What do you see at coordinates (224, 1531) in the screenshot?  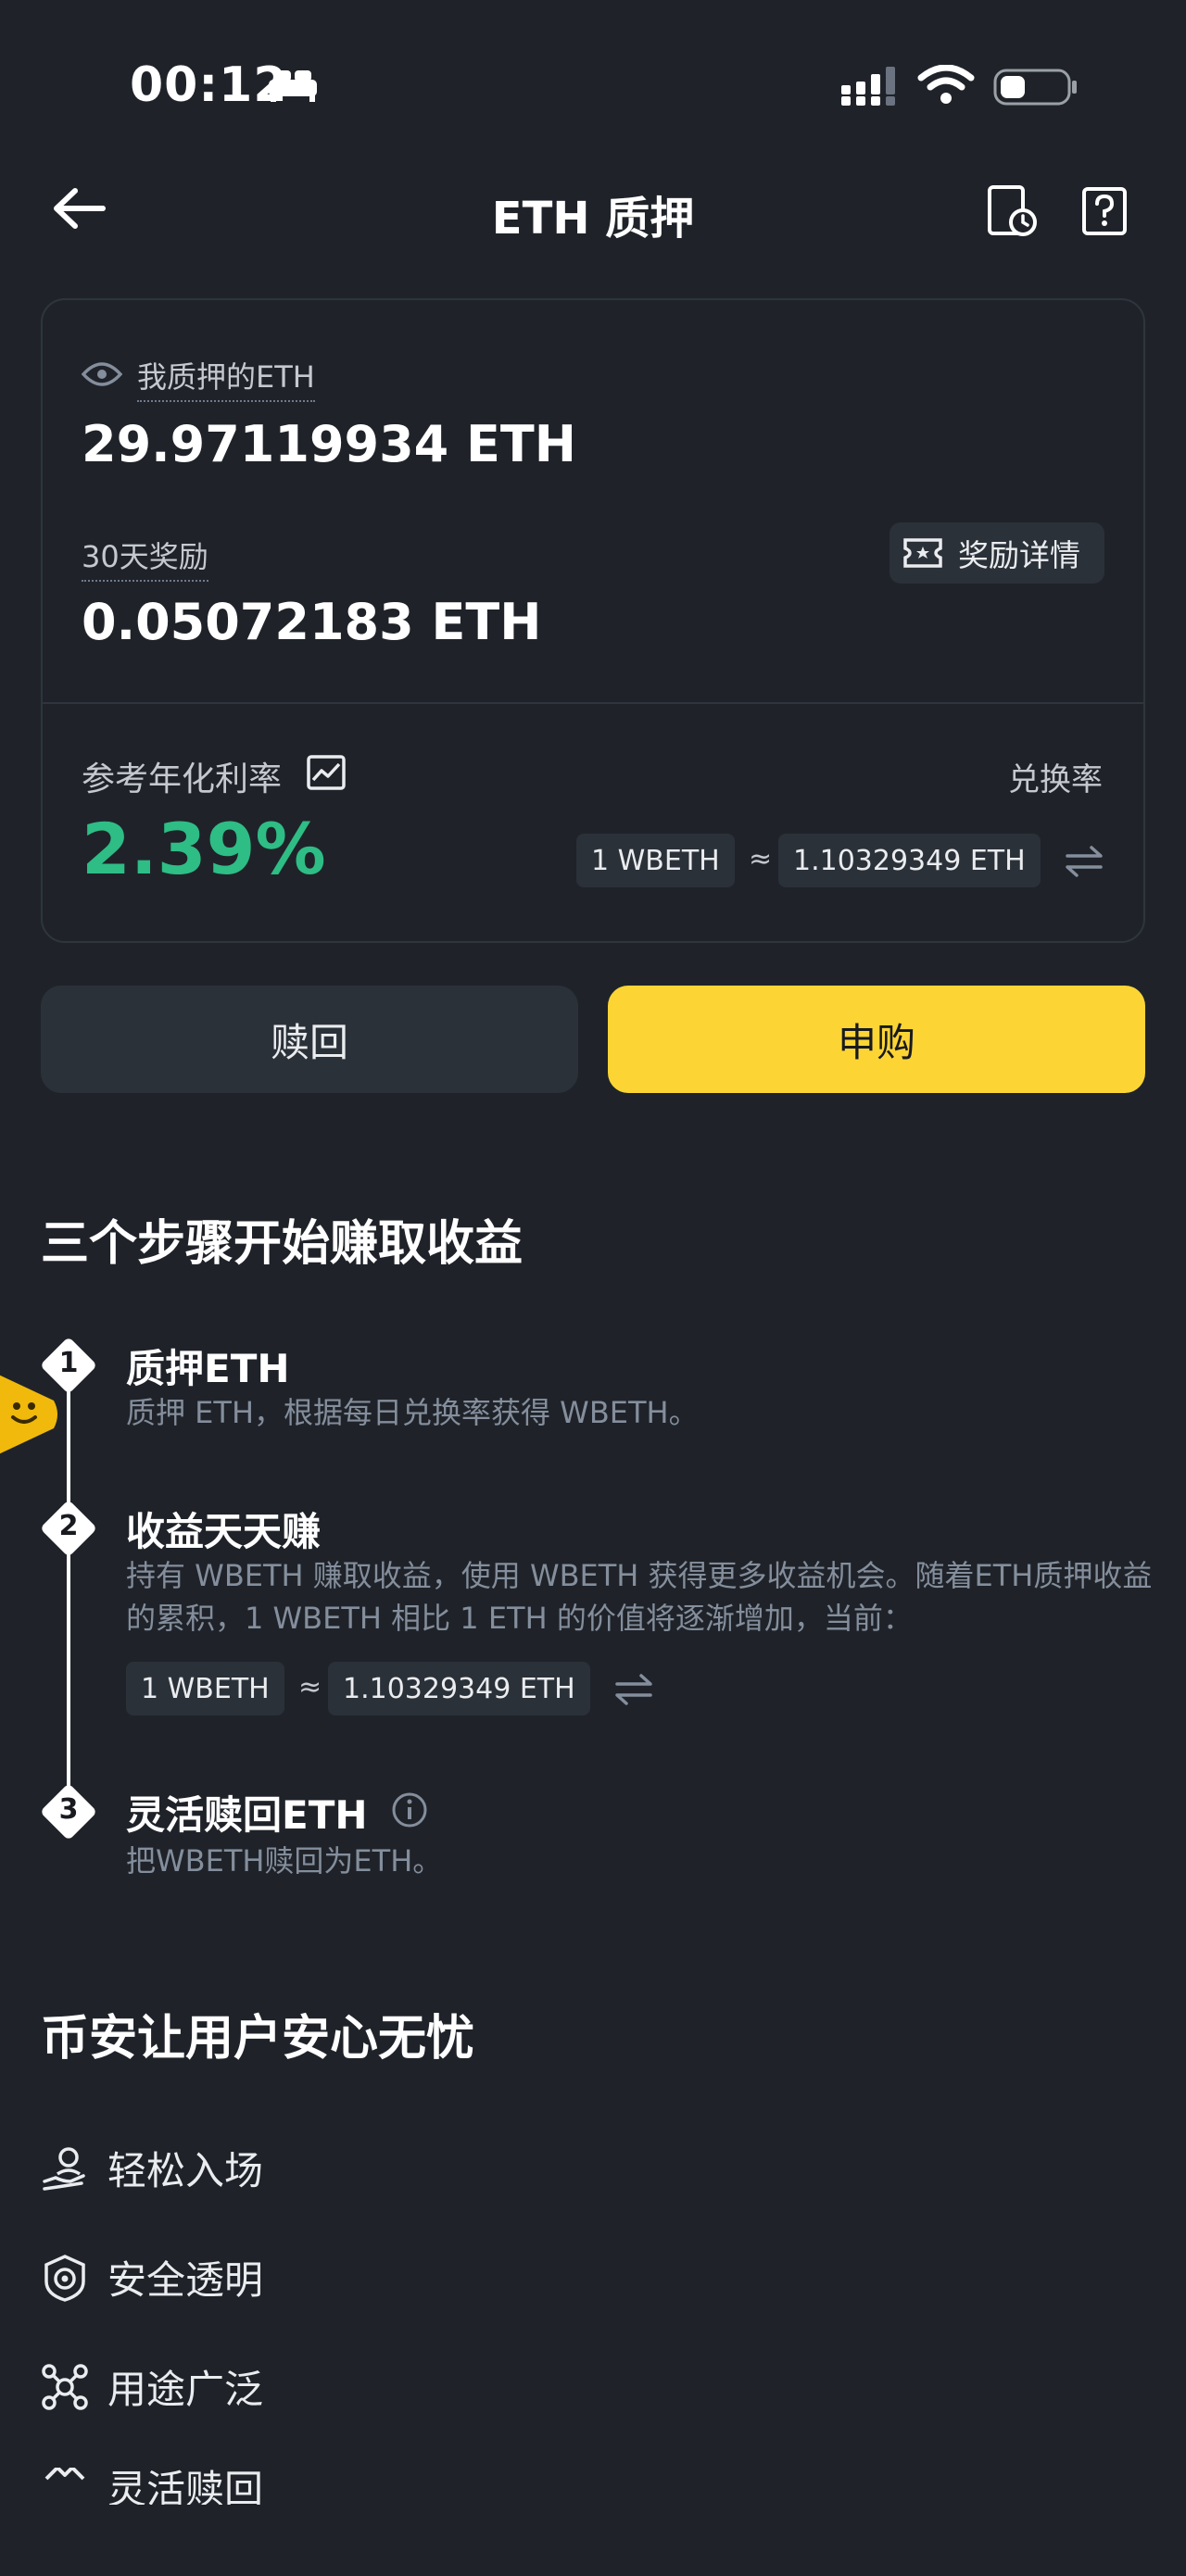 I see `step-2-title: 收益天天赚` at bounding box center [224, 1531].